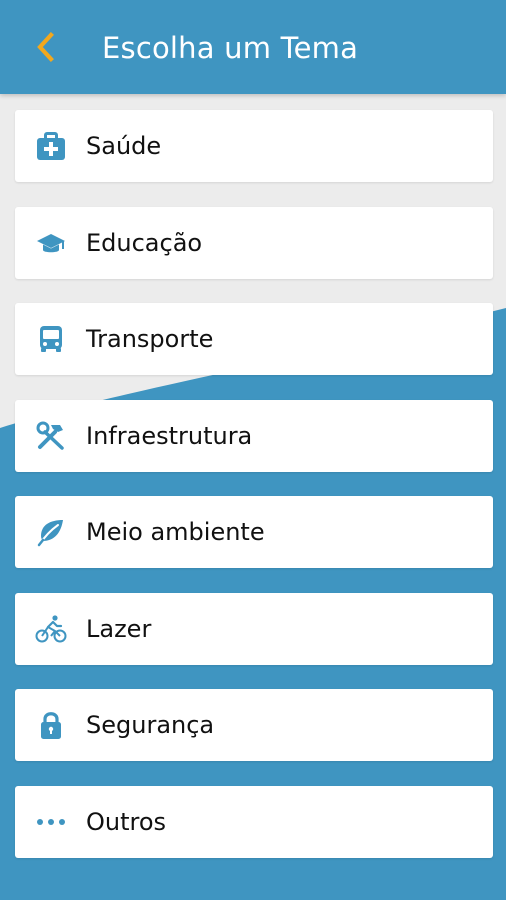  I want to click on topic-label: Outros, so click(126, 821).